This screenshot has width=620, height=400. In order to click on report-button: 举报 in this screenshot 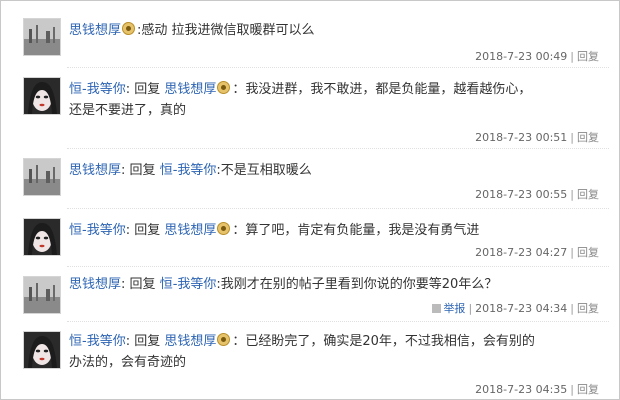, I will do `click(454, 308)`.